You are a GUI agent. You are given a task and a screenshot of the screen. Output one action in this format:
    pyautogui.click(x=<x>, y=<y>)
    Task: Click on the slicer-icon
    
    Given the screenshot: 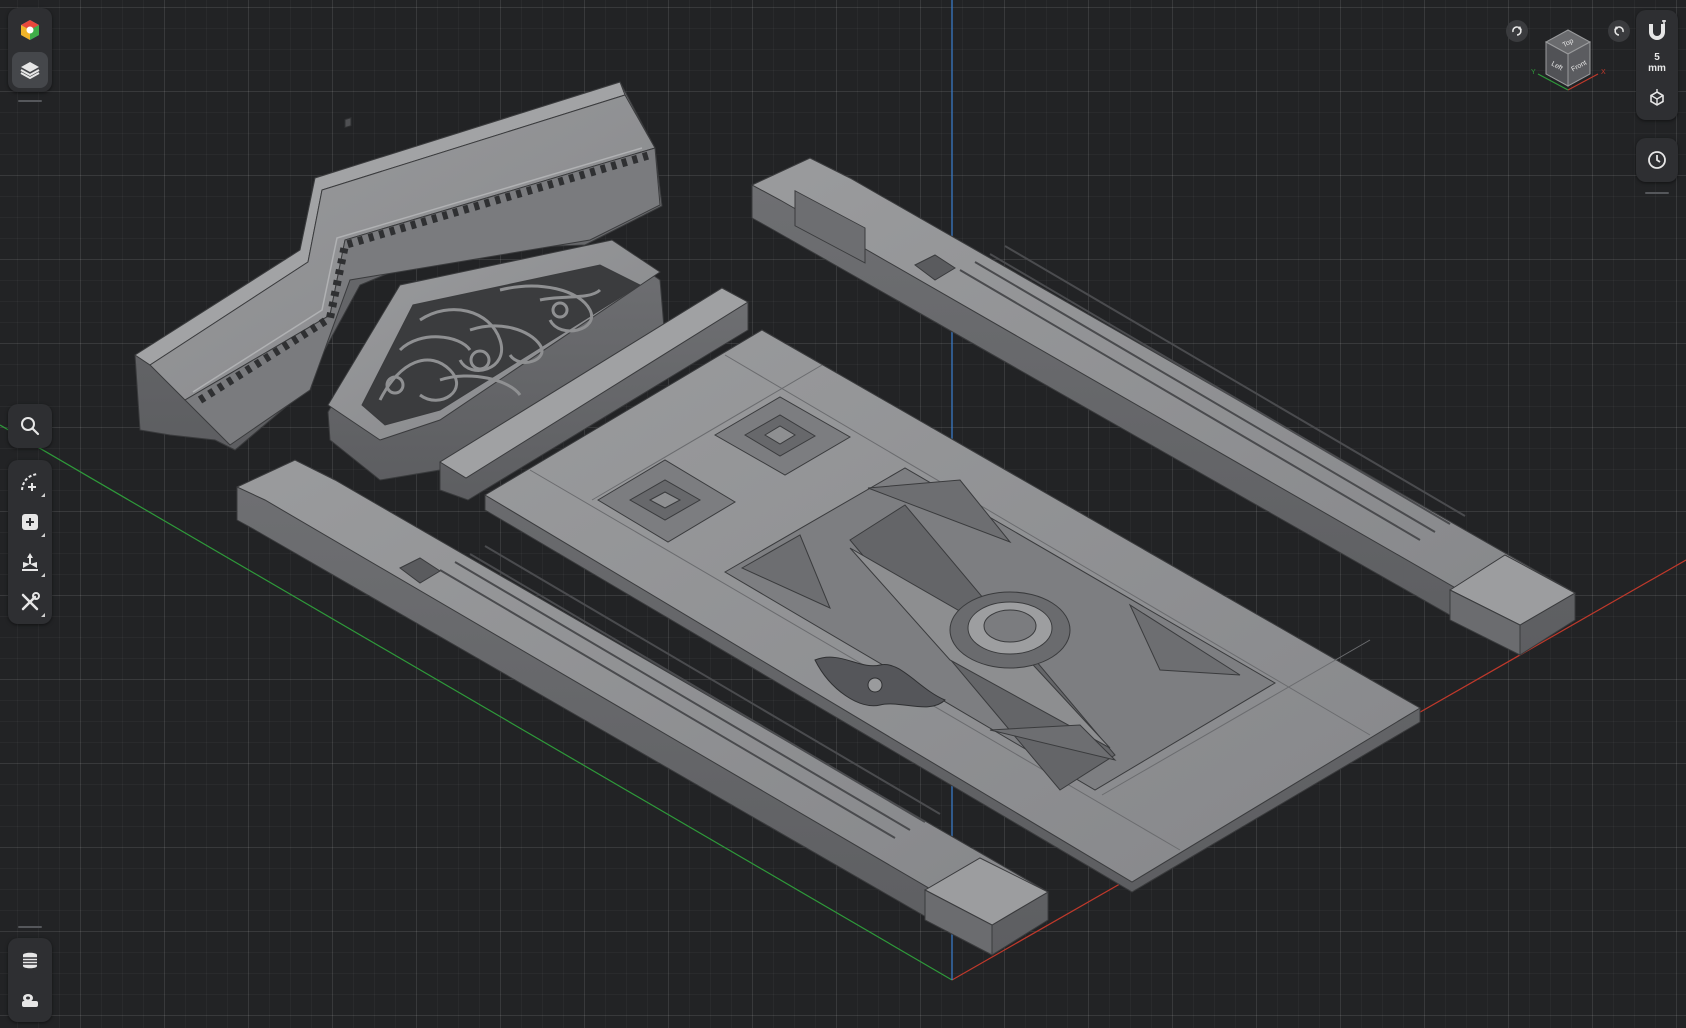 What is the action you would take?
    pyautogui.click(x=30, y=960)
    